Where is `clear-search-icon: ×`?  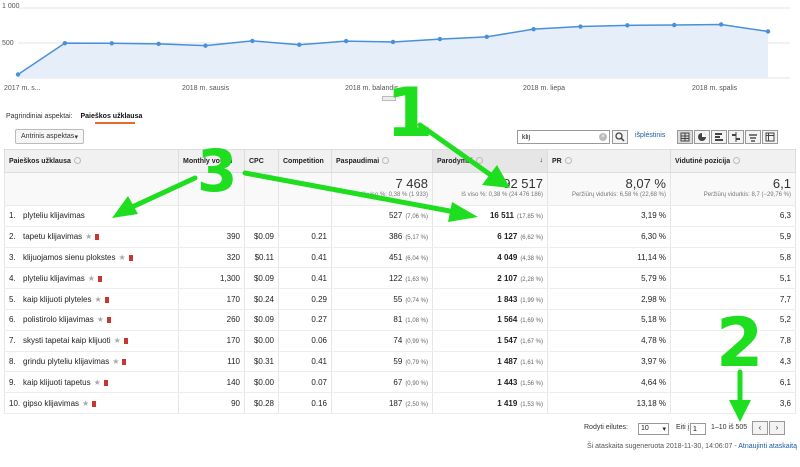
clear-search-icon: × is located at coordinates (603, 137).